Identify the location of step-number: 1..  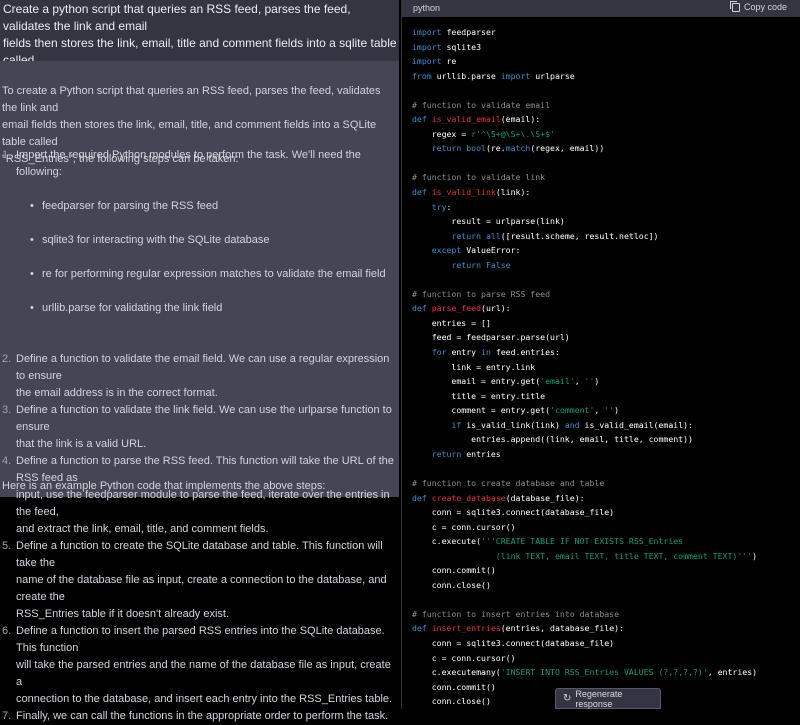
(7, 155).